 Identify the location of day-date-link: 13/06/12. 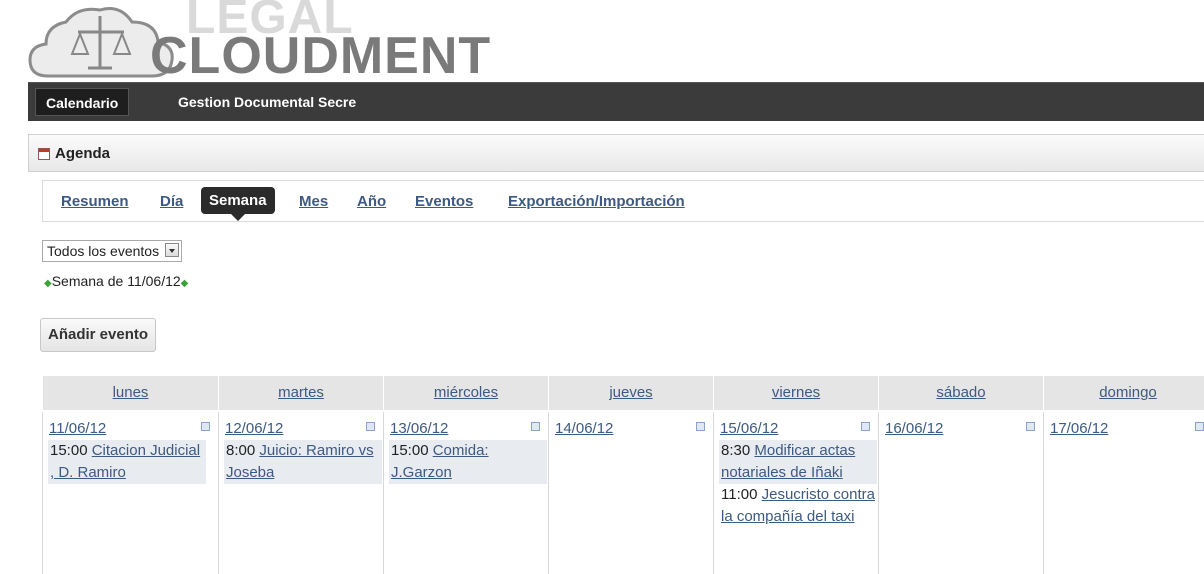
(419, 428).